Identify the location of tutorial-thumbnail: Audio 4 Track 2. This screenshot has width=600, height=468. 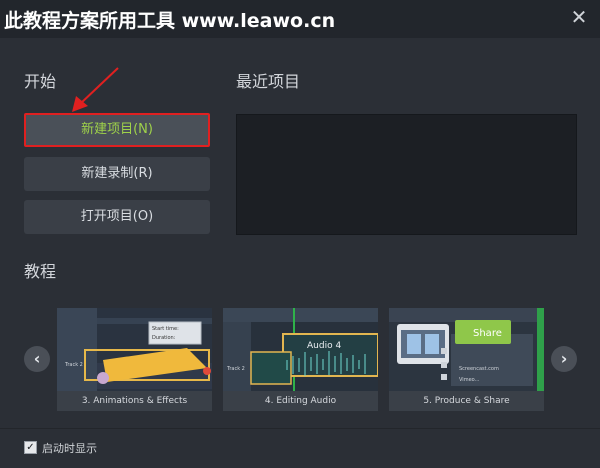
(300, 349).